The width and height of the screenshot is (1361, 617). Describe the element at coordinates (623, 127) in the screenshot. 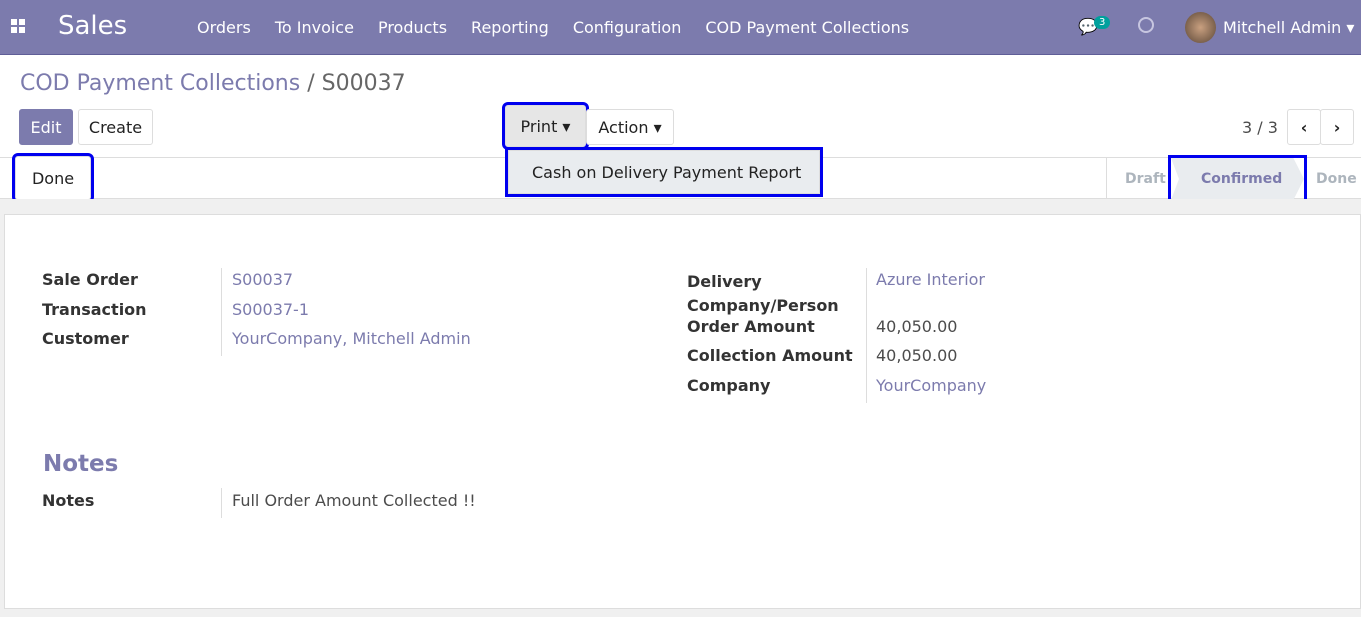

I see `action-label: Action` at that location.